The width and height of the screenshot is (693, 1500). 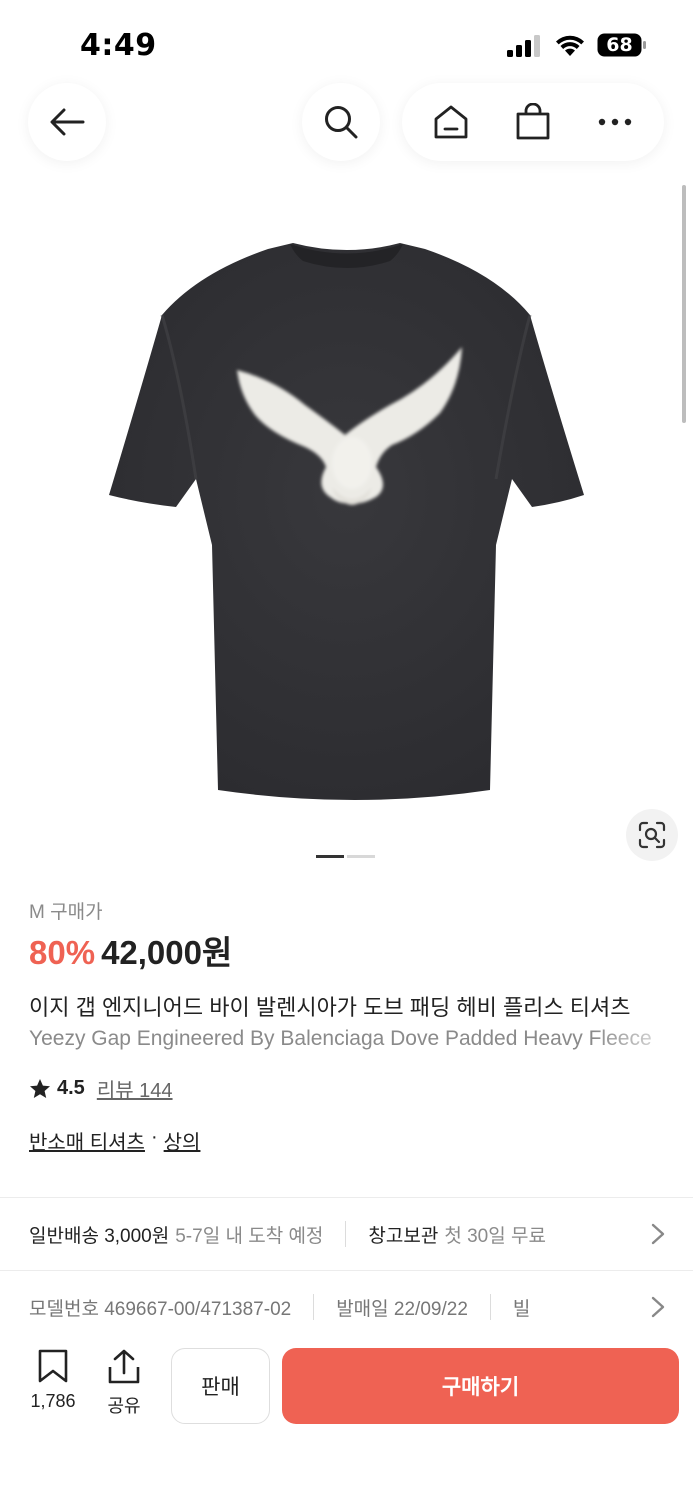 What do you see at coordinates (160, 1309) in the screenshot?
I see `model-number: 모델번호 469667-00/471387-02` at bounding box center [160, 1309].